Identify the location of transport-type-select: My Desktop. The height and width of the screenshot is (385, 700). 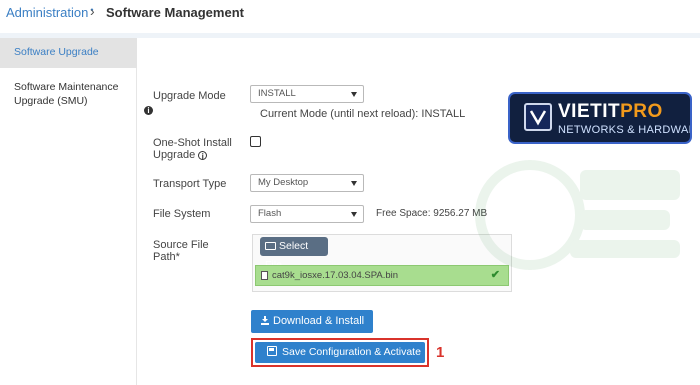
(307, 183).